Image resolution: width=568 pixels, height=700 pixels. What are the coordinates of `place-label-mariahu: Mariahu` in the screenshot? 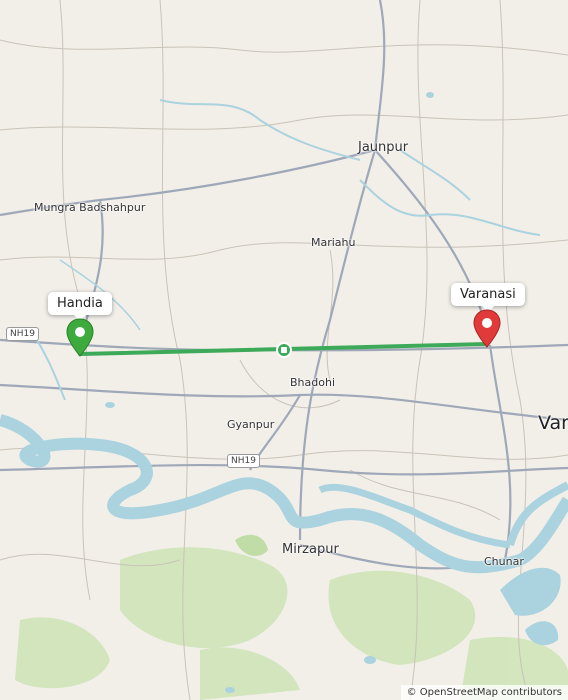 It's located at (333, 242).